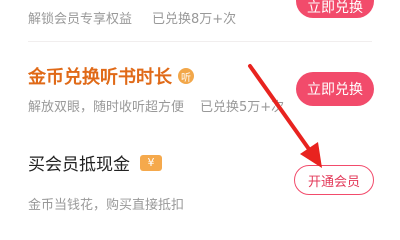  What do you see at coordinates (100, 77) in the screenshot?
I see `listen-exchange-title-text: 金币兑换听书时长` at bounding box center [100, 77].